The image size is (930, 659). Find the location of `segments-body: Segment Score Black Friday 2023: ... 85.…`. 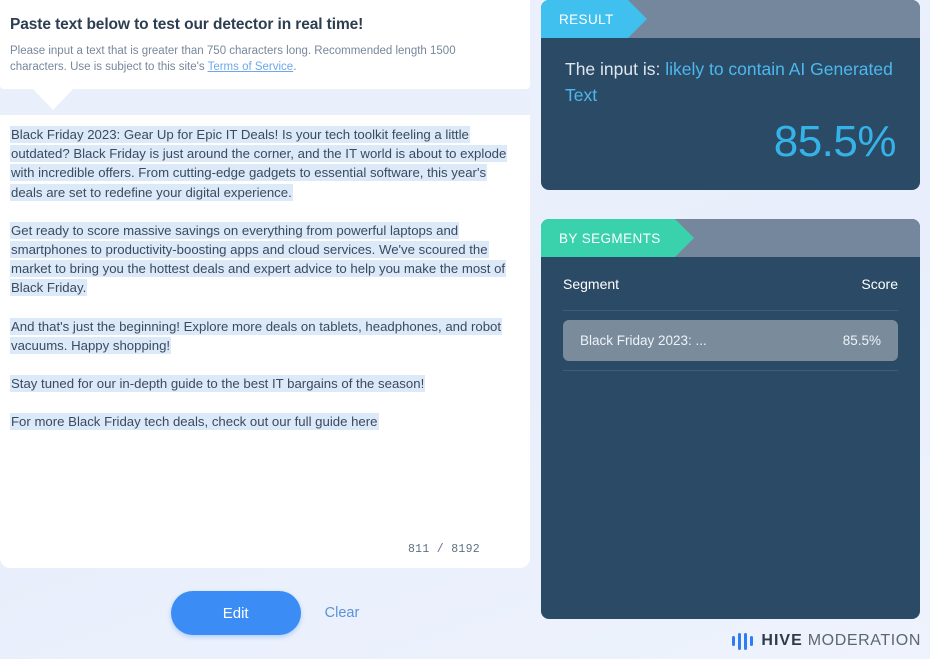

segments-body: Segment Score Black Friday 2023: ... 85.… is located at coordinates (730, 314).